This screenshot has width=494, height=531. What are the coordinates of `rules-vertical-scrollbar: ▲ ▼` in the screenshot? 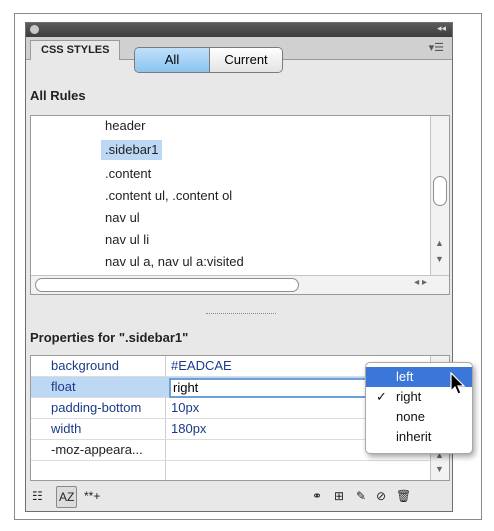 It's located at (439, 196).